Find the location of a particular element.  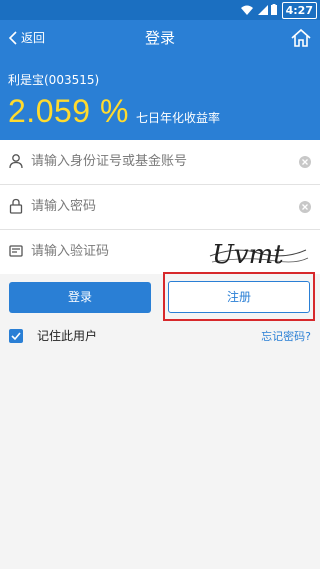

page-title: 登录 is located at coordinates (159, 38).